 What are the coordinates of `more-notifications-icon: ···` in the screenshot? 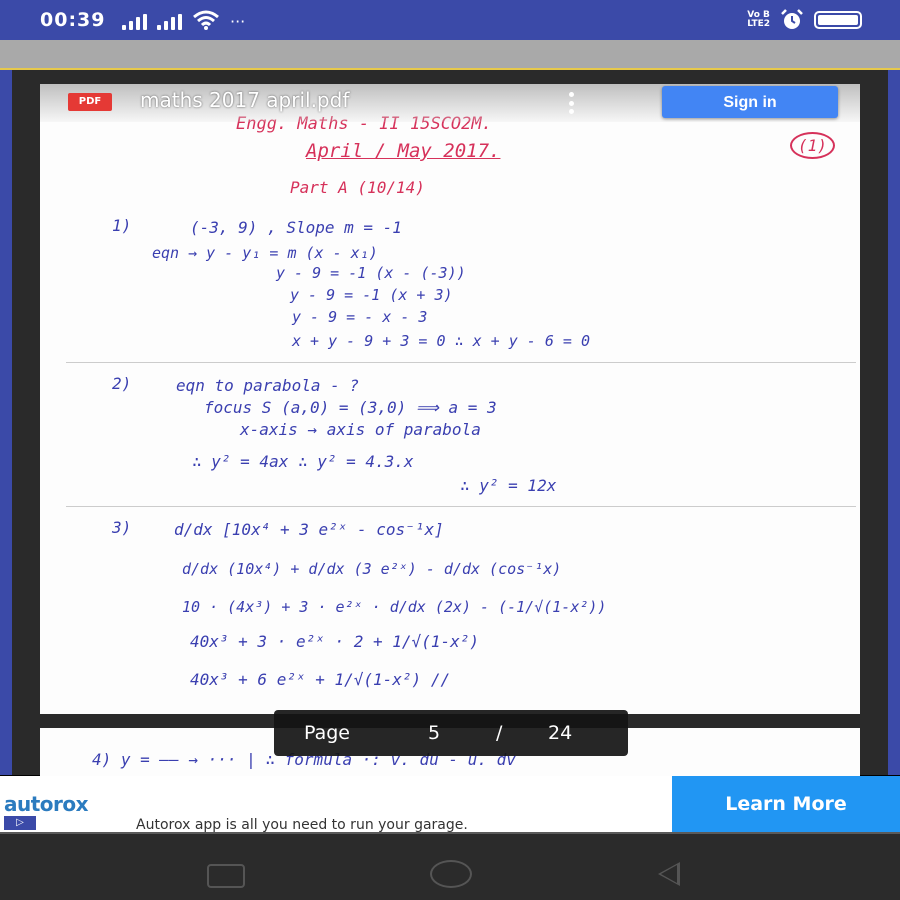 It's located at (238, 21).